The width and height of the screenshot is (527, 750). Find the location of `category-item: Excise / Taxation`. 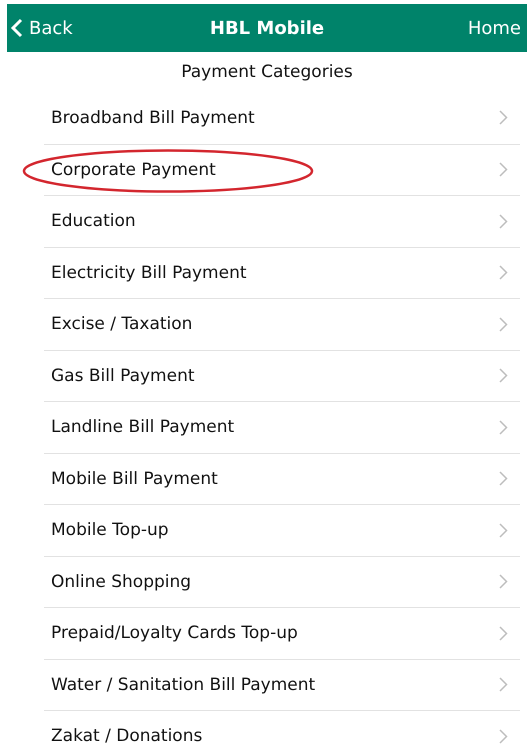

category-item: Excise / Taxation is located at coordinates (282, 324).